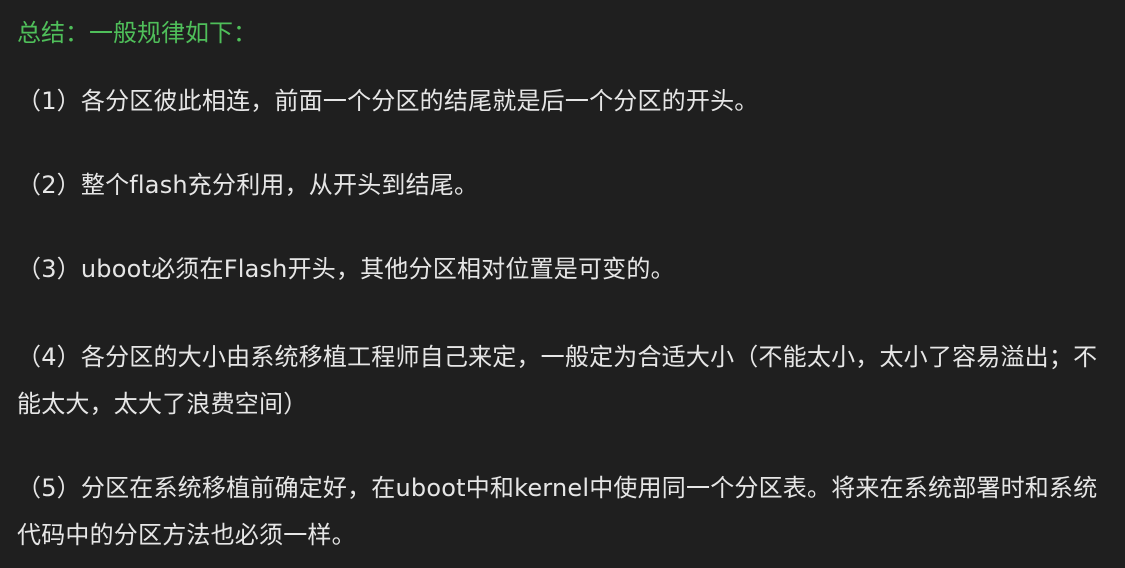 The height and width of the screenshot is (568, 1125). Describe the element at coordinates (346, 269) in the screenshot. I see `rule-paragraph-3: （3）uboot必须在Flash开头，其他分区相对位置是可变的。` at that location.